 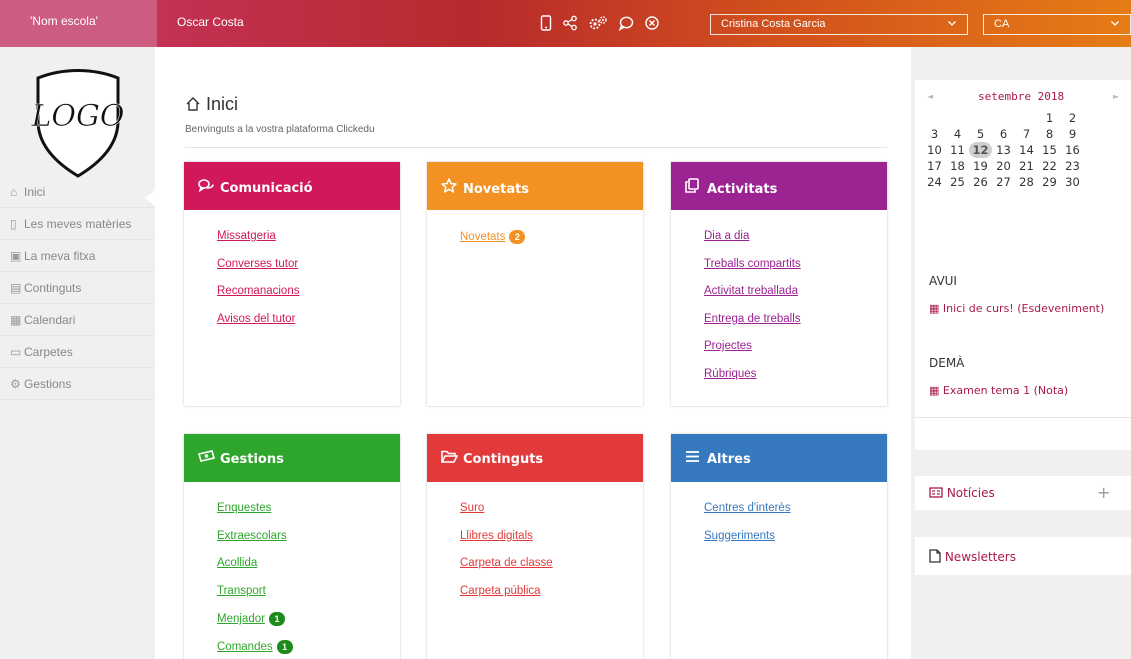 I want to click on calendar-day: 23, so click(x=1072, y=166).